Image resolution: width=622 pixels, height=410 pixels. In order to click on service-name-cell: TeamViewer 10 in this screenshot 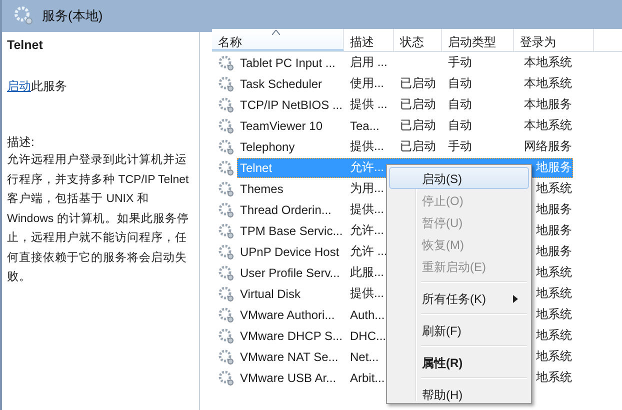, I will do `click(293, 125)`.